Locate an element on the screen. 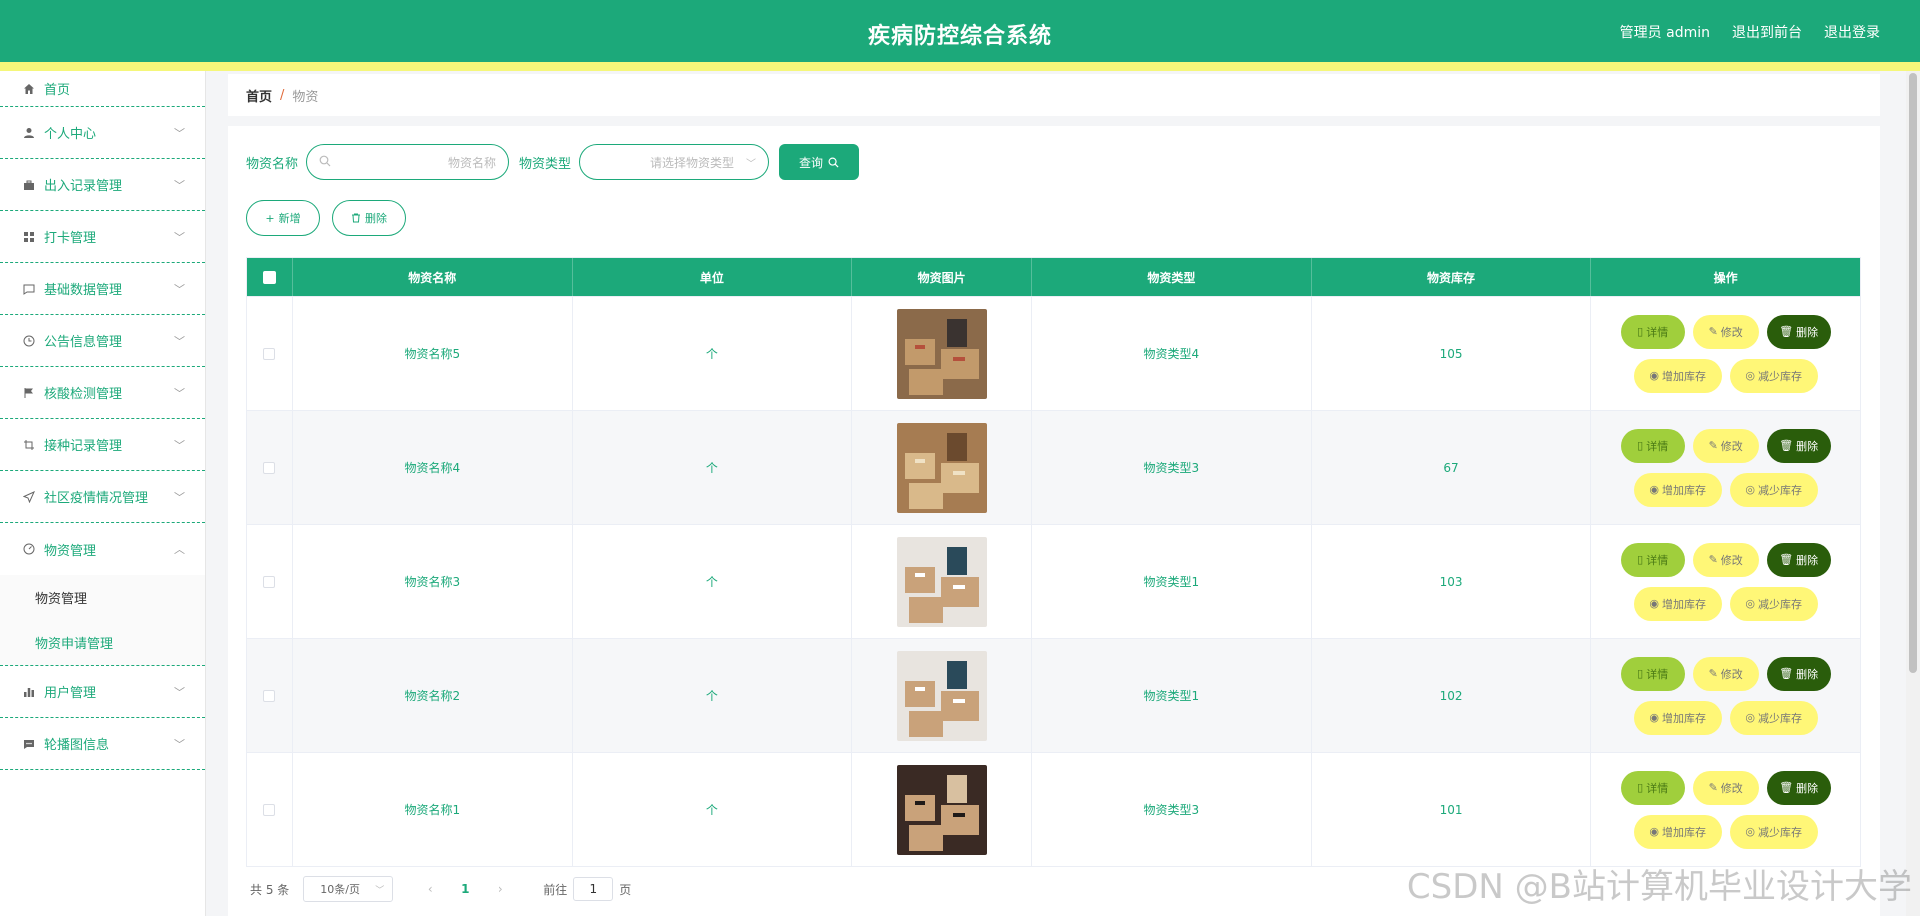  sidebar-item-supplies: 物资管理 ︿ is located at coordinates (102, 549).